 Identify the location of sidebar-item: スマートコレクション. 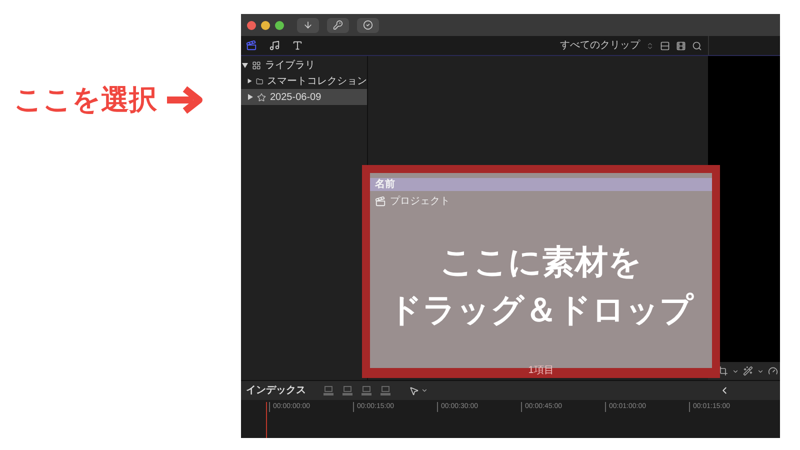
(304, 81).